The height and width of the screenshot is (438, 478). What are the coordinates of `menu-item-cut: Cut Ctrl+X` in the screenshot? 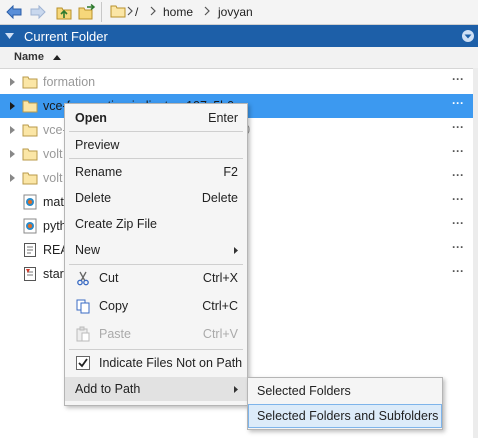 It's located at (156, 278).